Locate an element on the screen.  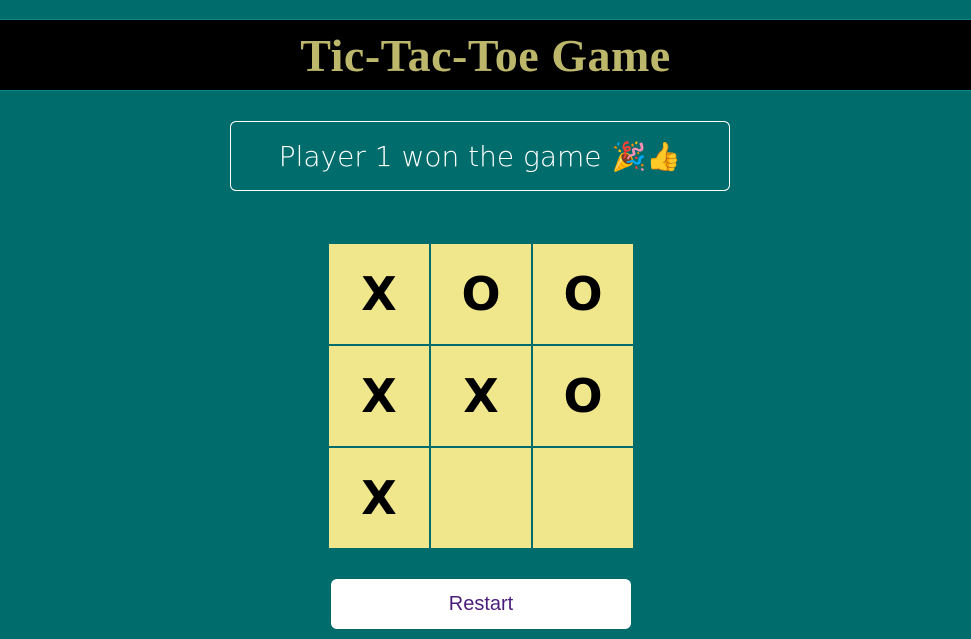
board-cell-3: O is located at coordinates (583, 294).